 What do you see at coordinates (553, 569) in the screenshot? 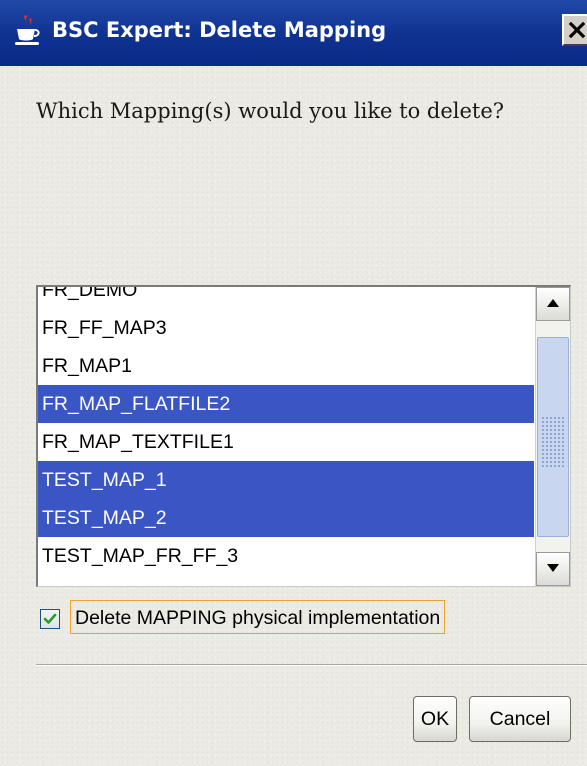
I see `scroll-down-button` at bounding box center [553, 569].